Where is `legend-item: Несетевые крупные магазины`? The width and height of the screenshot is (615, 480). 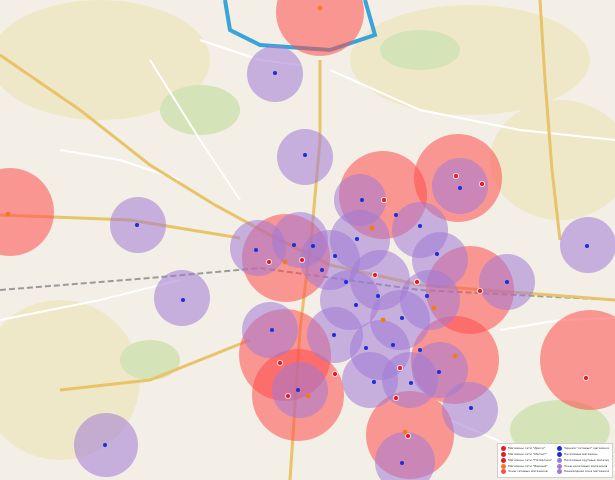
legend-item: Несетевые крупные магазины is located at coordinates (583, 460).